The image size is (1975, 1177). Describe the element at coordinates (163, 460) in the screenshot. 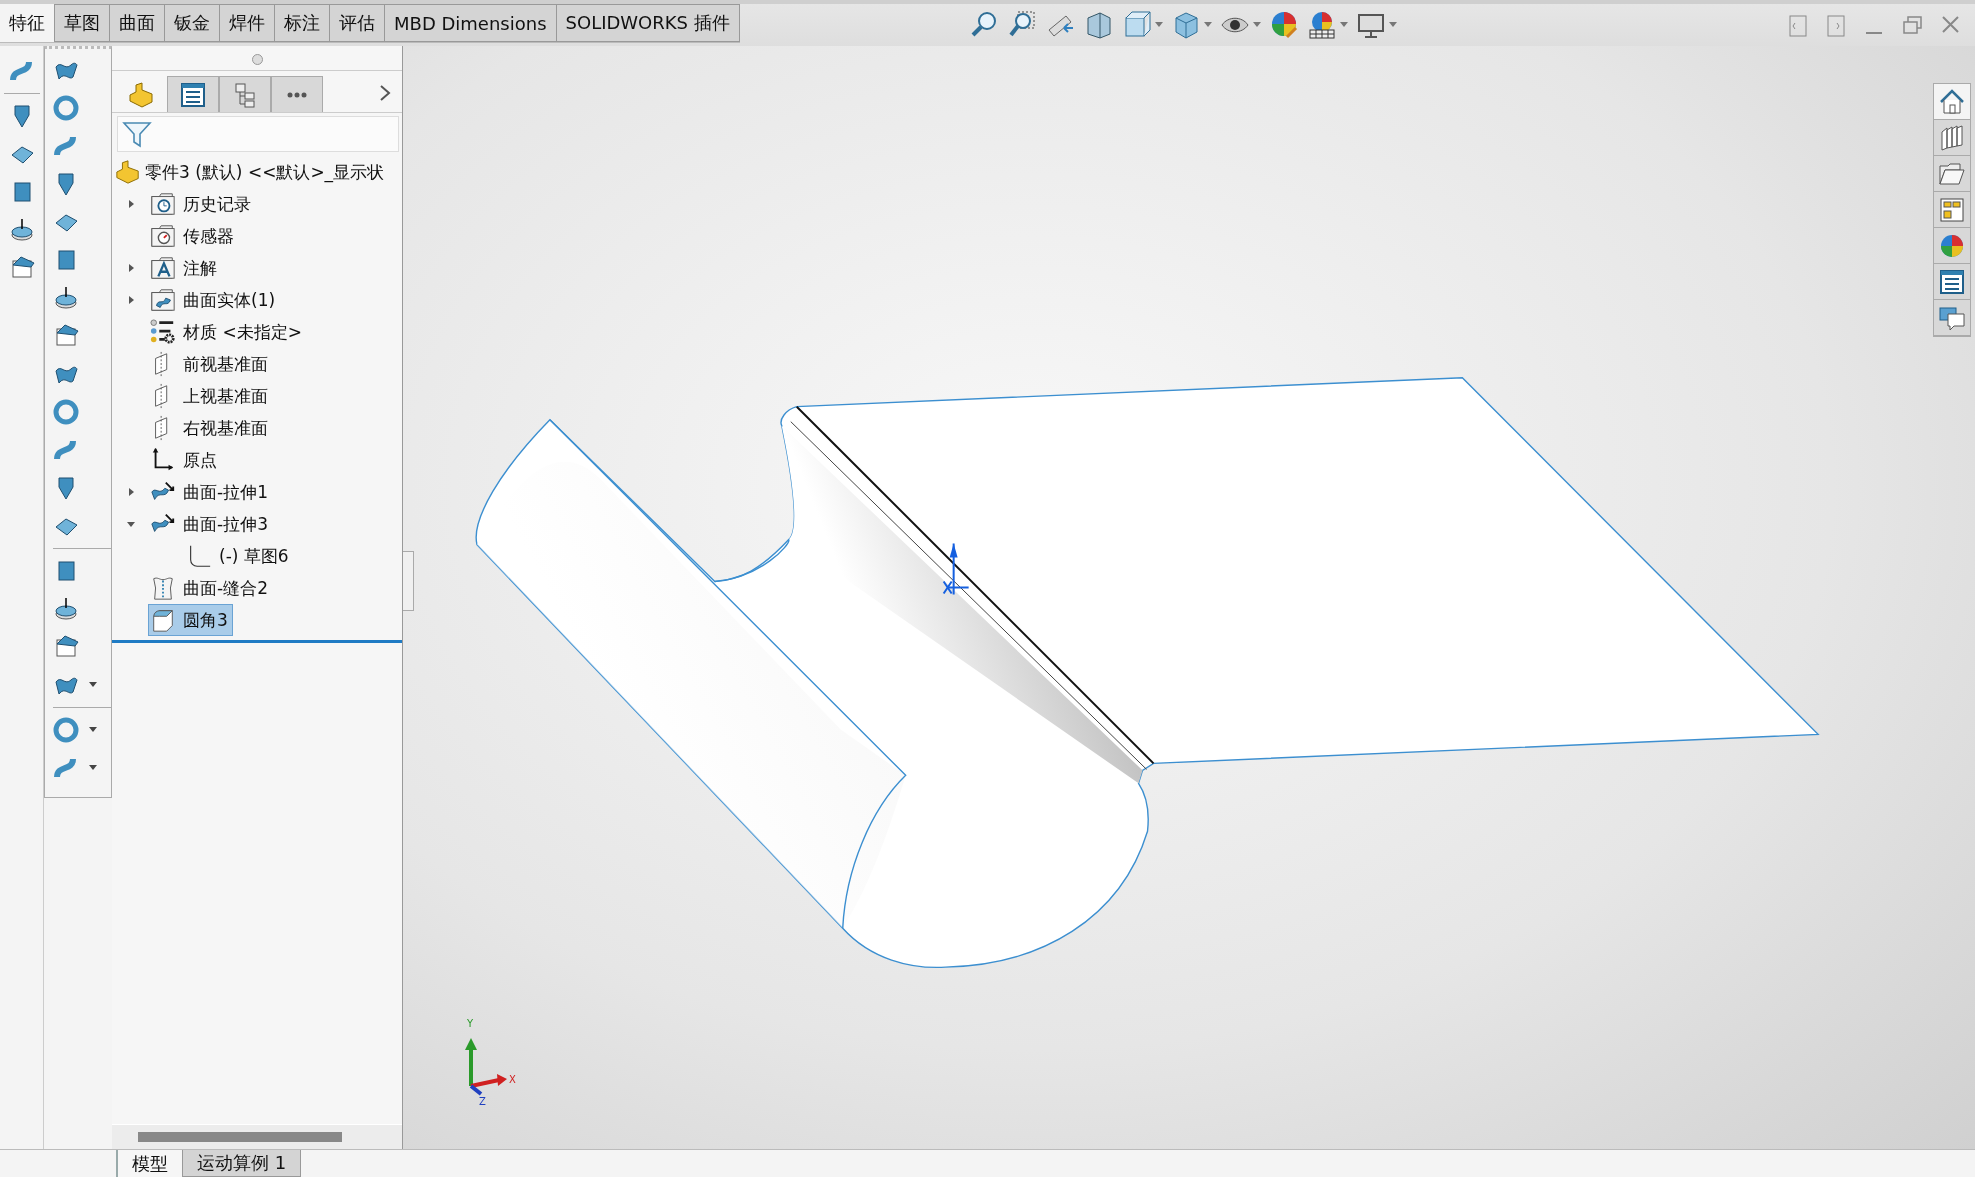

I see `origin-axes-icon` at that location.